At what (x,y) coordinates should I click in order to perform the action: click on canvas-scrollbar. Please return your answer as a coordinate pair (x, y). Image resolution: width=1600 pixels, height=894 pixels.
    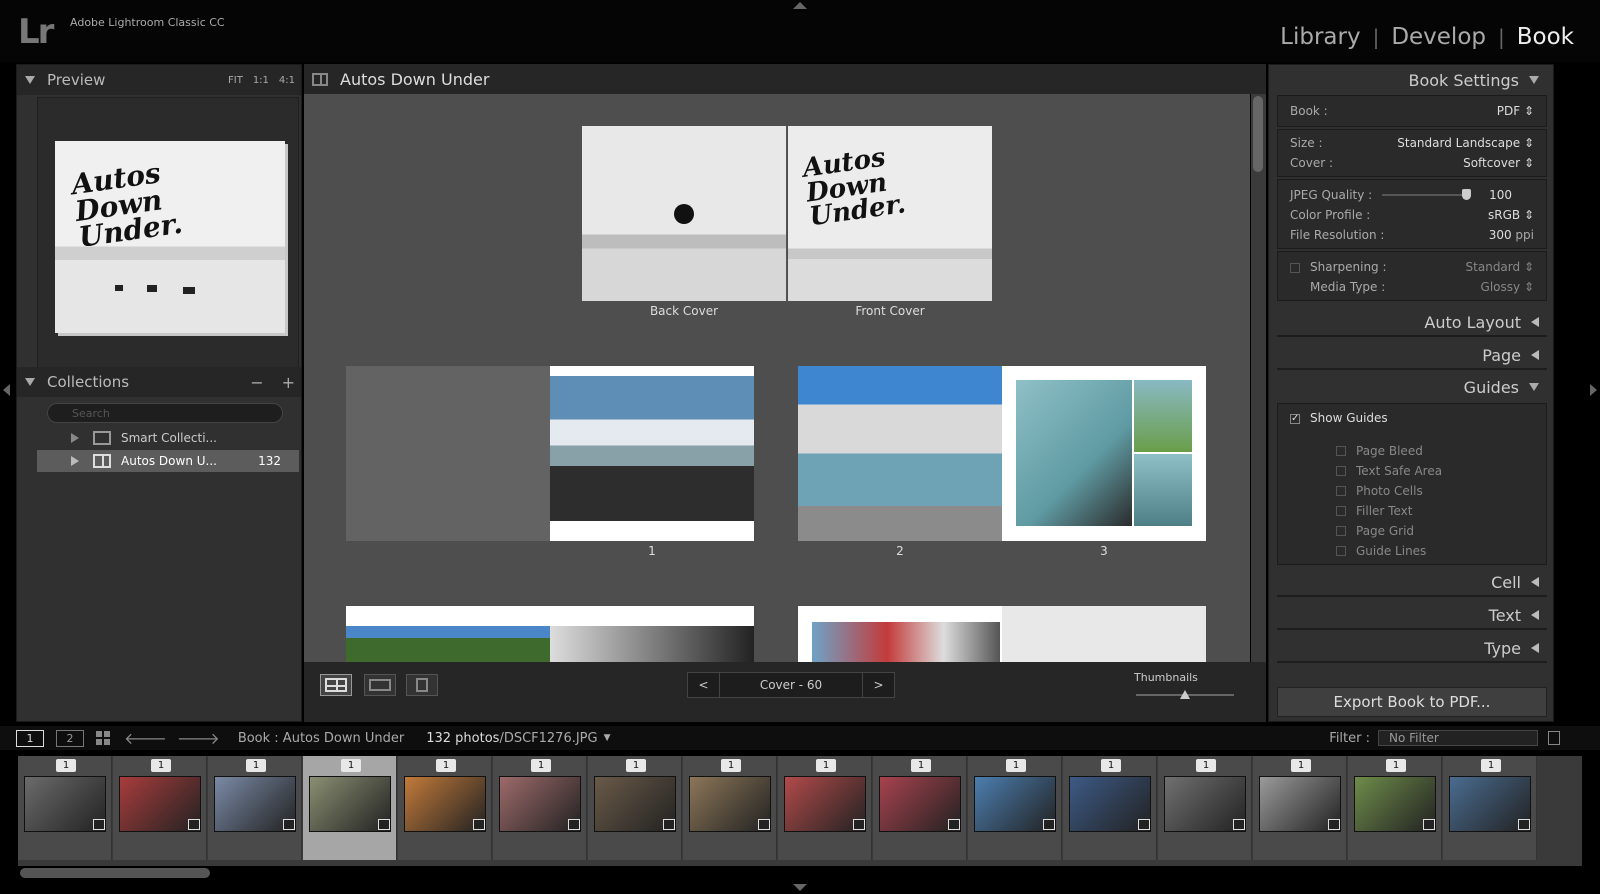
    Looking at the image, I should click on (1258, 378).